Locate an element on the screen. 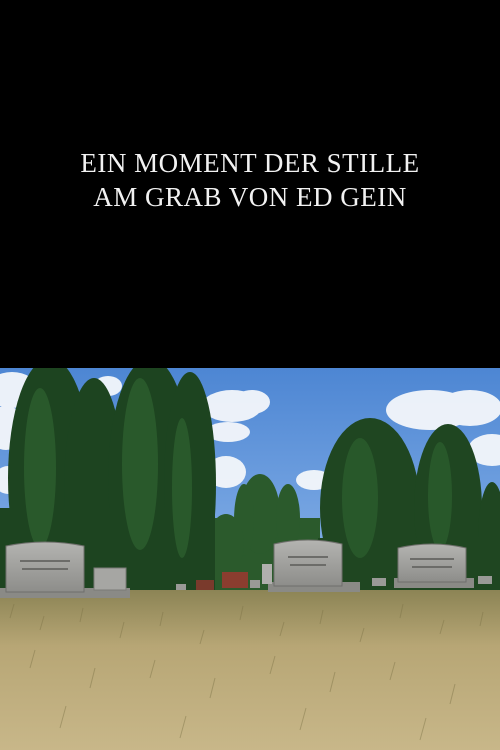  title-line-1: EIN MOMENT DER STILLE is located at coordinates (250, 163).